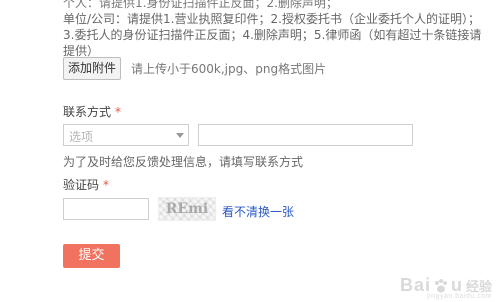 This screenshot has width=500, height=302. What do you see at coordinates (459, 296) in the screenshot?
I see `watermark-url: jingyan.baidu.com` at bounding box center [459, 296].